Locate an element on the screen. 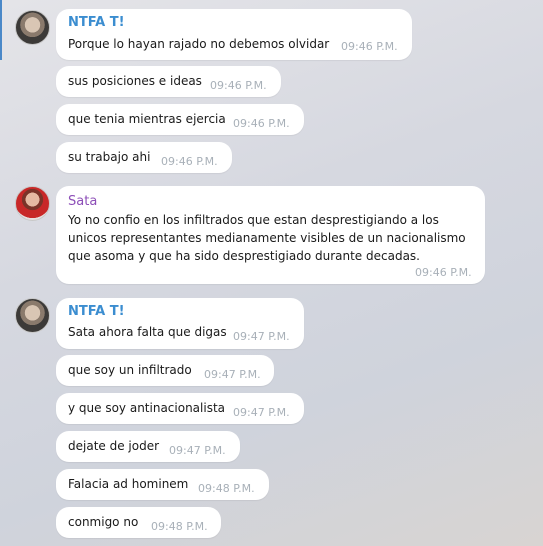  message-bubble: que soy un infiltrado 09:47 P.M. is located at coordinates (165, 370).